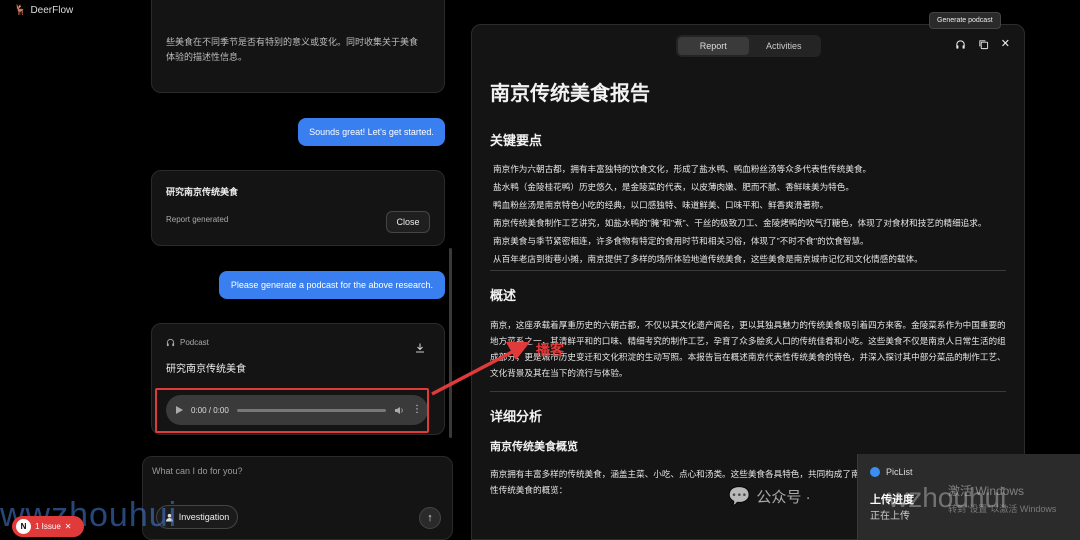 This screenshot has width=1080, height=540. What do you see at coordinates (965, 20) in the screenshot?
I see `tooltip: Generate podcast` at bounding box center [965, 20].